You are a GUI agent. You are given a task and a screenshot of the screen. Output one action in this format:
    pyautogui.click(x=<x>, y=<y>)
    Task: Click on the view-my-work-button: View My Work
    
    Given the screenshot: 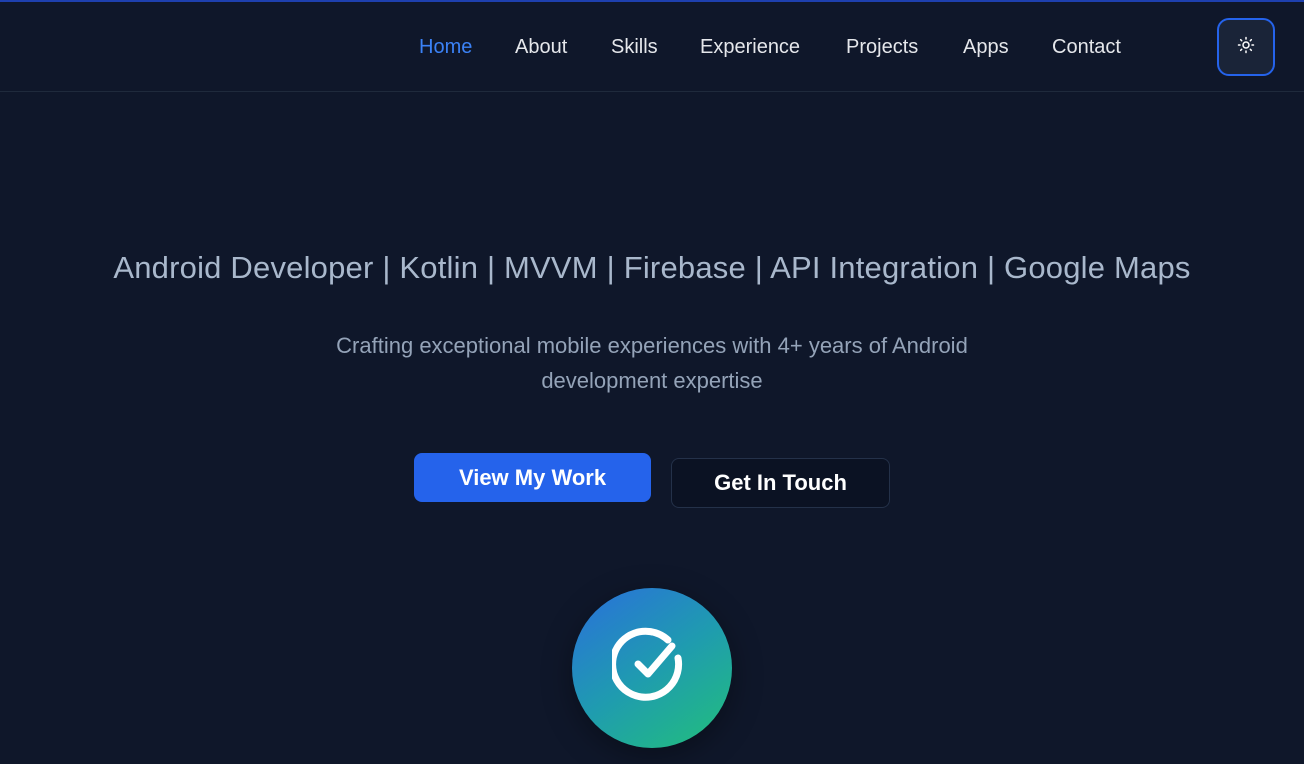 What is the action you would take?
    pyautogui.click(x=532, y=477)
    